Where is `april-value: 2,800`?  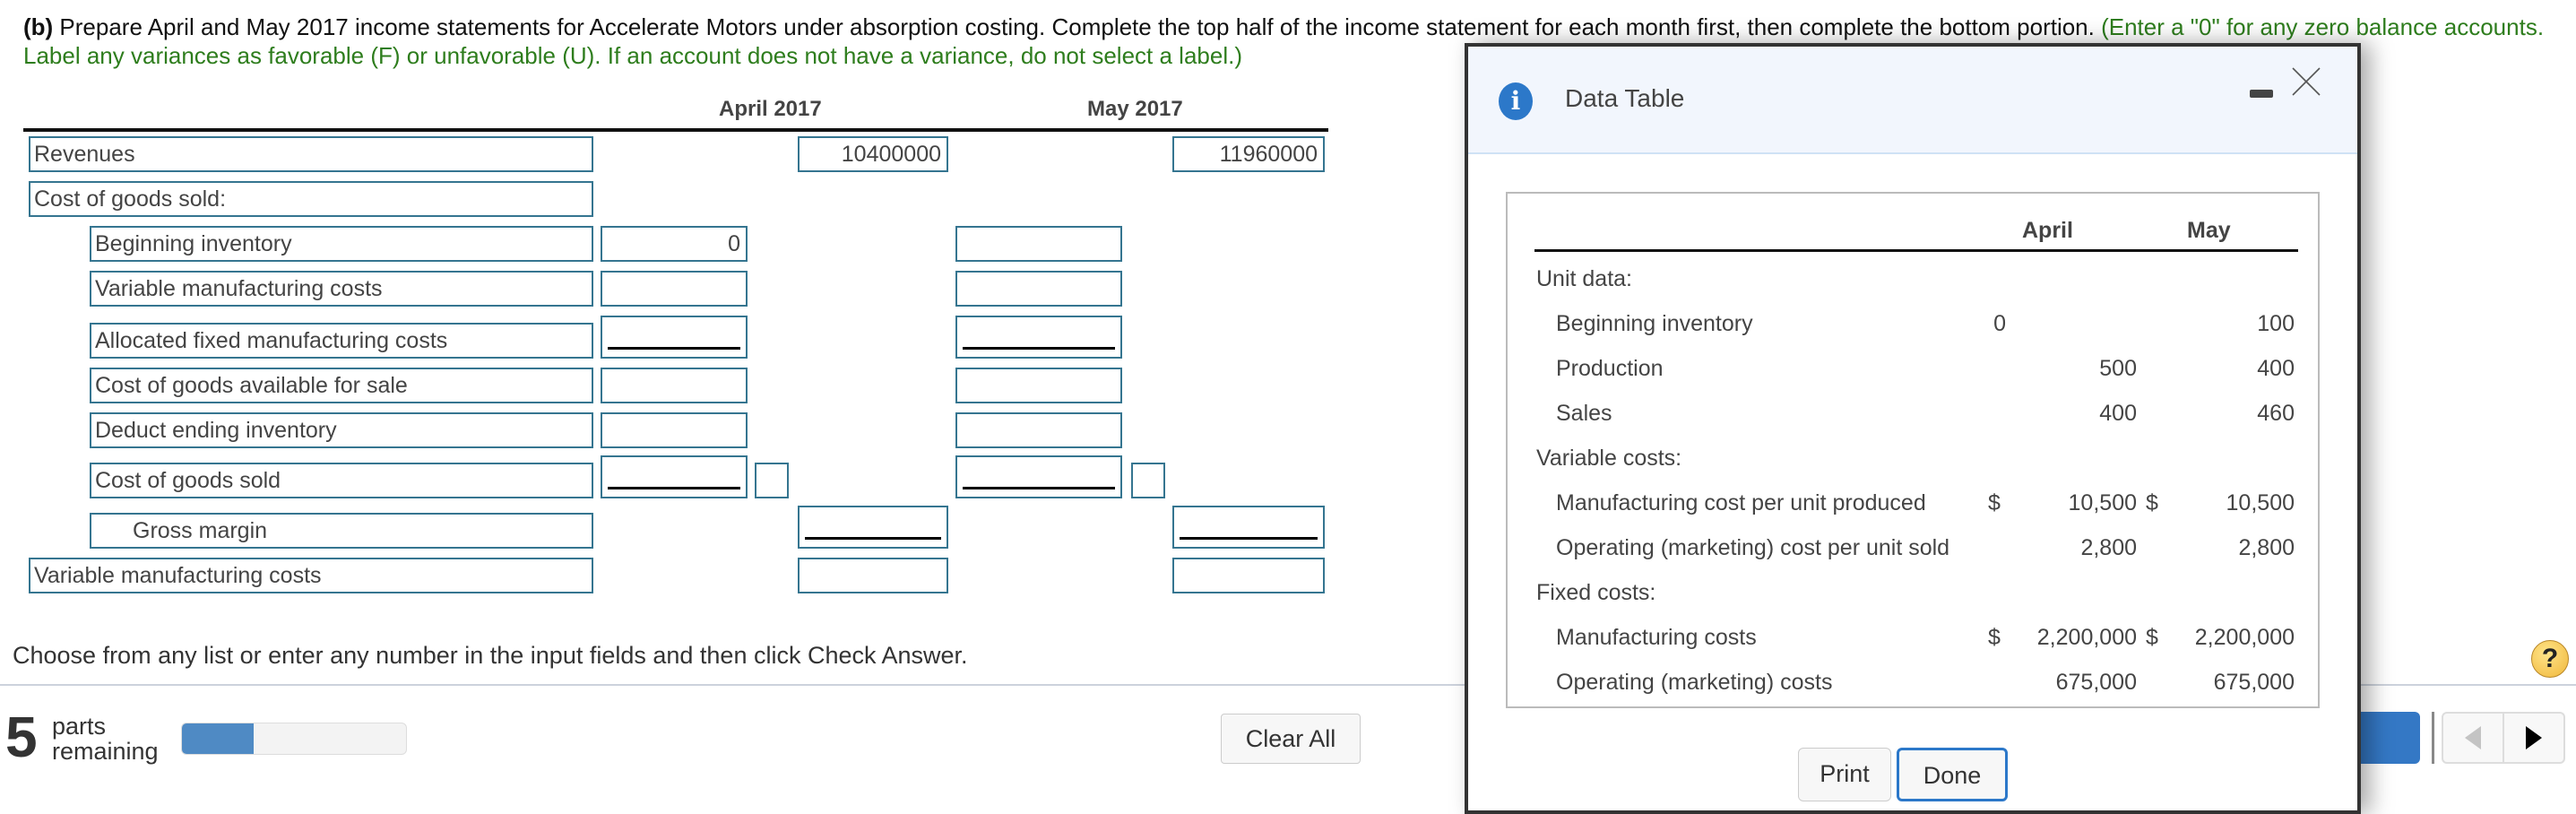 april-value: 2,800 is located at coordinates (2108, 547).